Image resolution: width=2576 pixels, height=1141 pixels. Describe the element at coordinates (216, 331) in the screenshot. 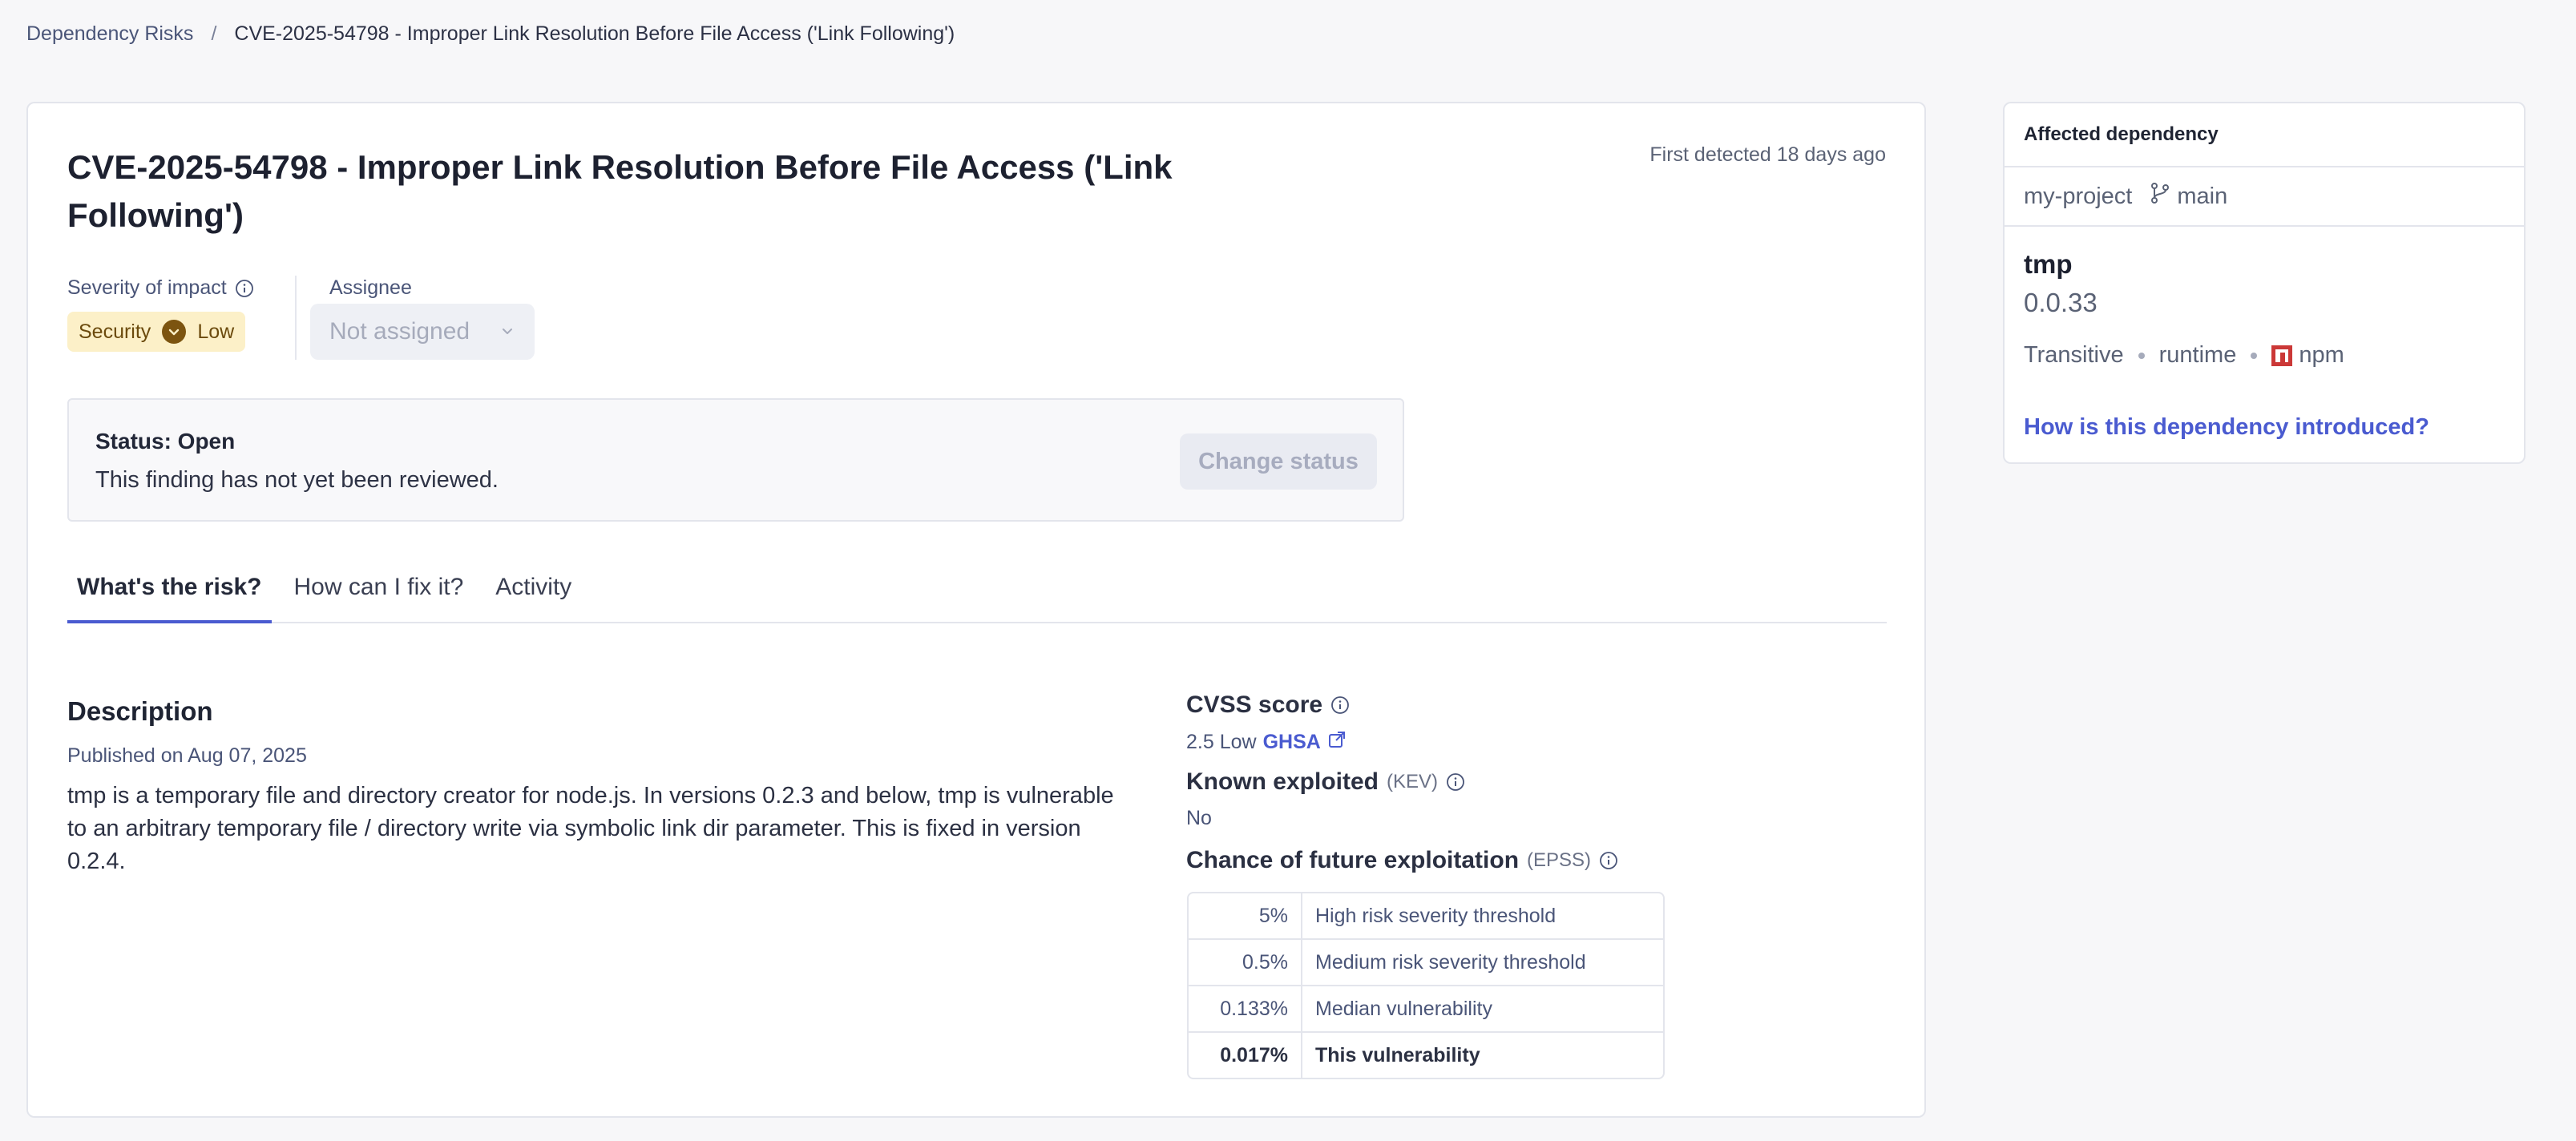

I see `severity-level: Low` at that location.